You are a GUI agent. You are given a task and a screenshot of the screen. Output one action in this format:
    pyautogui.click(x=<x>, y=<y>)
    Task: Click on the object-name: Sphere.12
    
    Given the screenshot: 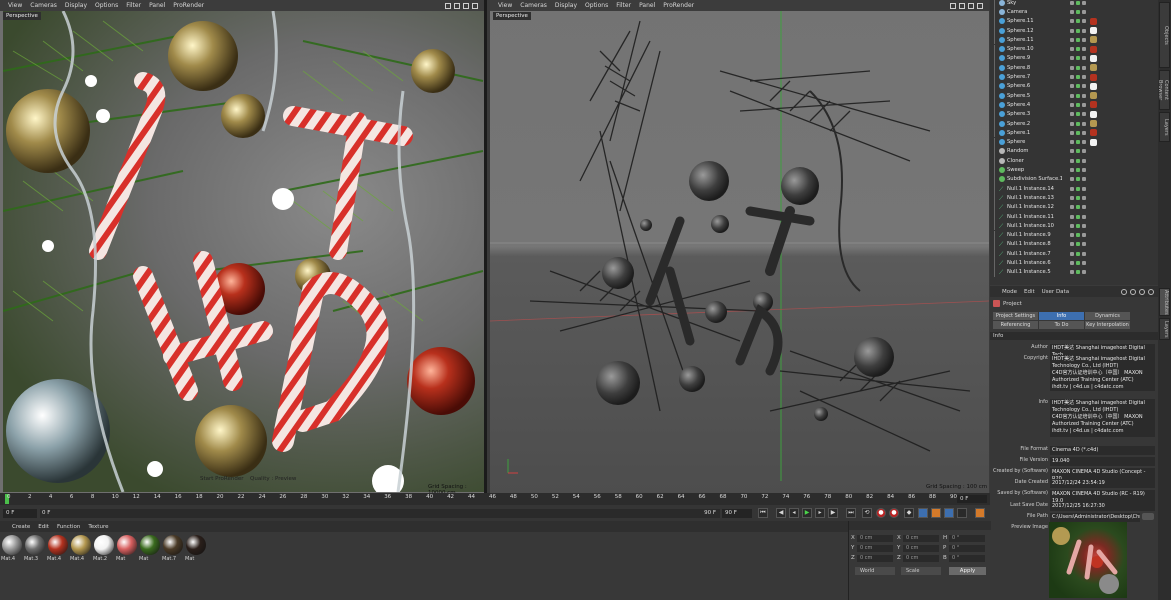 What is the action you would take?
    pyautogui.click(x=1034, y=31)
    